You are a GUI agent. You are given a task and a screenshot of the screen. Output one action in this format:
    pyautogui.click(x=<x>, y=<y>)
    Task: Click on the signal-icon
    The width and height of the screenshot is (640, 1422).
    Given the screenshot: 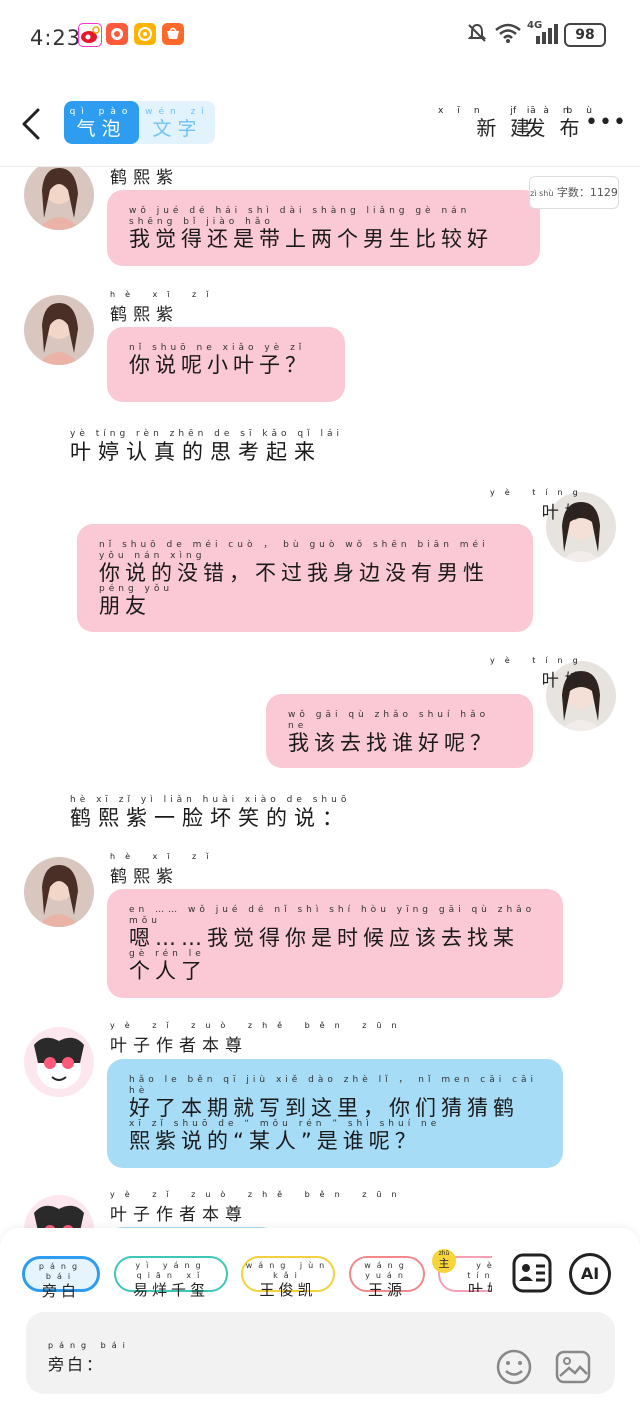 What is the action you would take?
    pyautogui.click(x=544, y=36)
    